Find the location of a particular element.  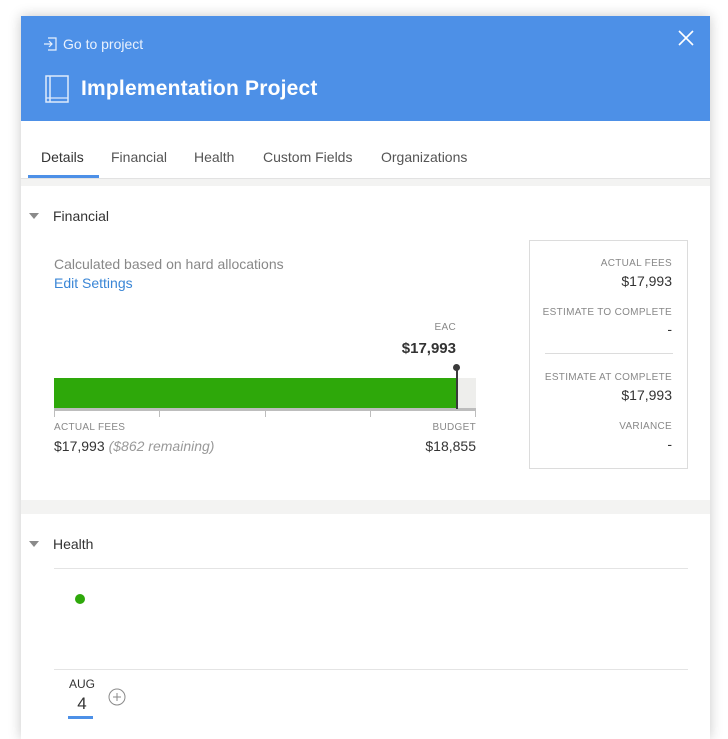

actual-fees-value-row: $17,993 ($862 remaining) is located at coordinates (134, 446).